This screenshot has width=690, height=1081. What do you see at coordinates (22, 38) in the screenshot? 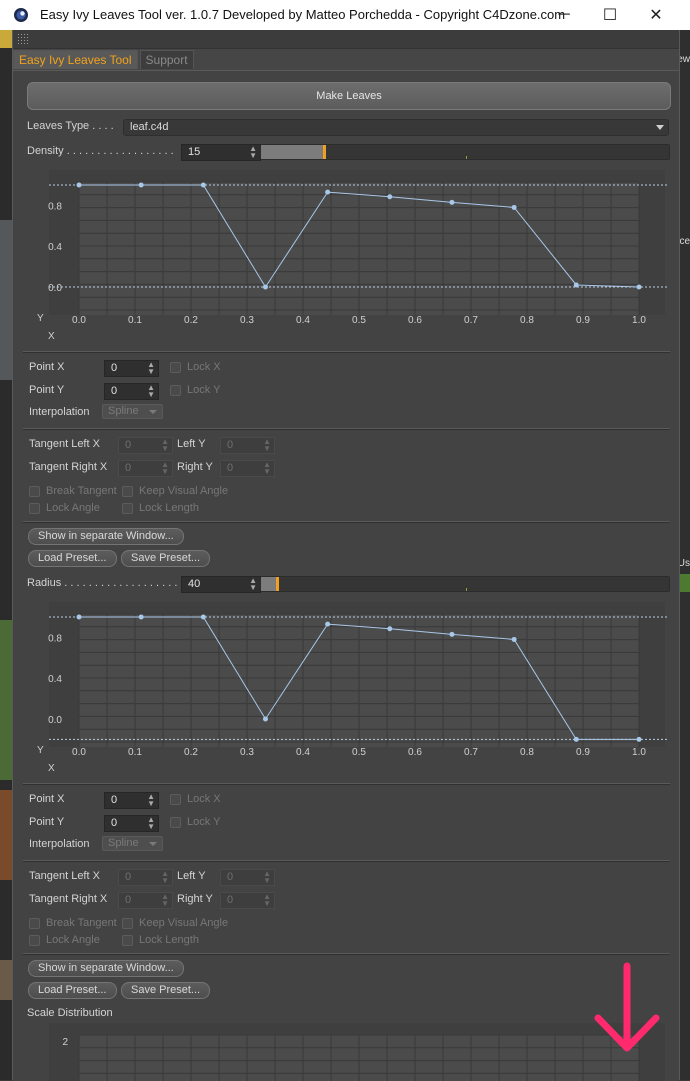
I see `grip-icon` at bounding box center [22, 38].